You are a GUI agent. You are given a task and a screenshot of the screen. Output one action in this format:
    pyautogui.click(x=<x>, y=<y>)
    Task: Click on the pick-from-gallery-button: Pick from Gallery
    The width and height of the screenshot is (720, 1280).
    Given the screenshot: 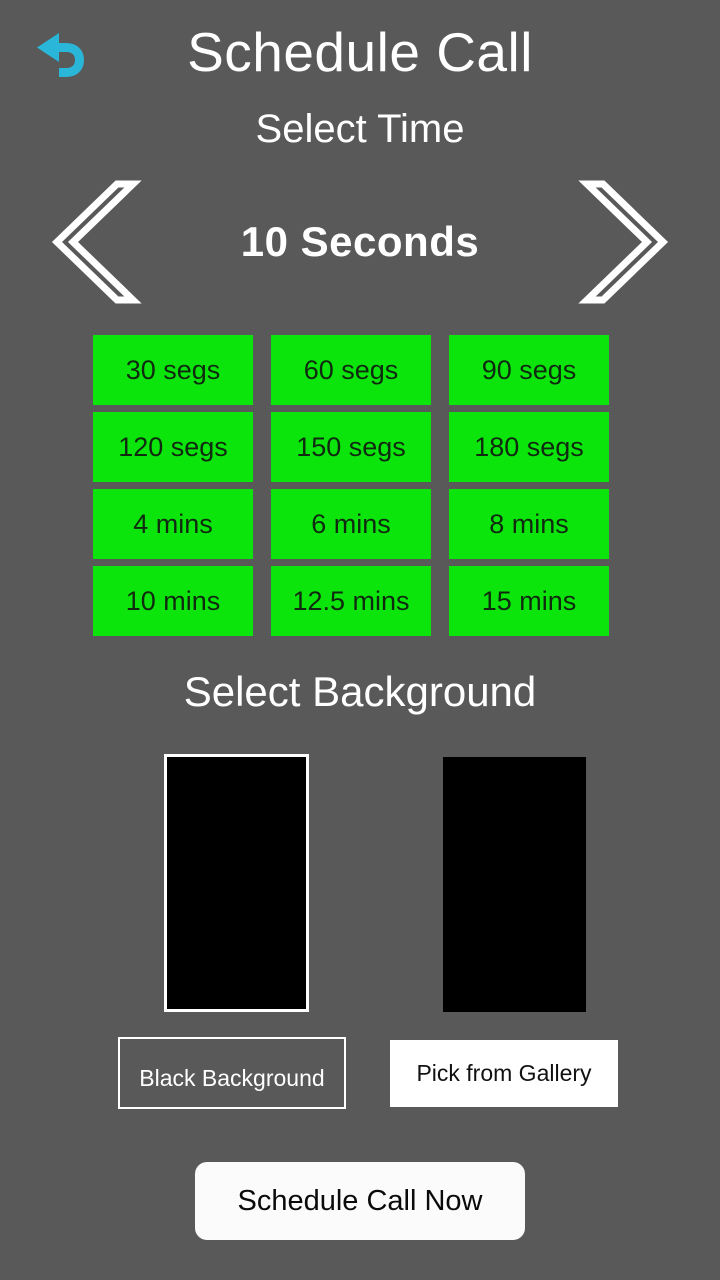 What is the action you would take?
    pyautogui.click(x=504, y=1073)
    